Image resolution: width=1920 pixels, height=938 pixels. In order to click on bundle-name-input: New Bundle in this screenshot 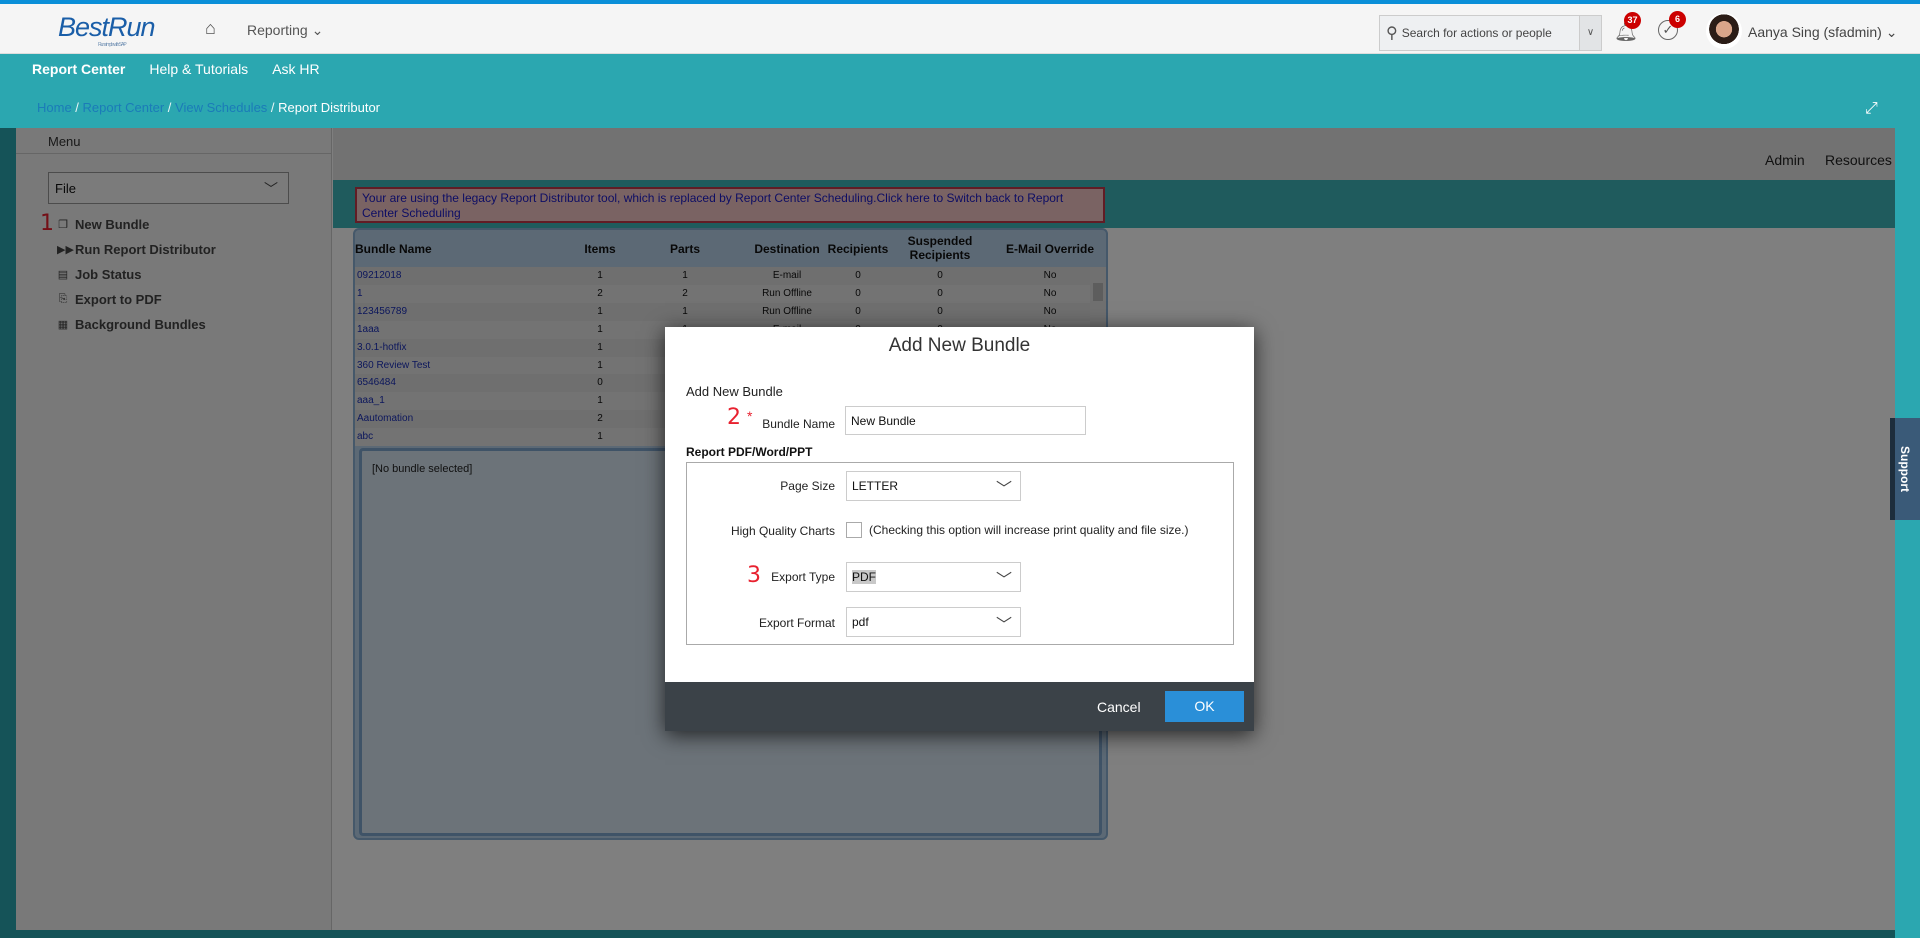, I will do `click(965, 420)`.